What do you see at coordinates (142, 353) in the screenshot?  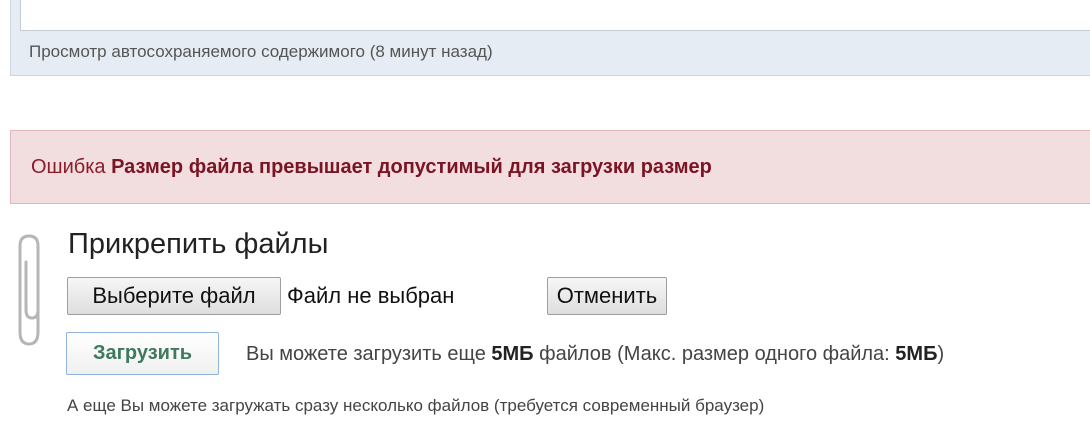 I see `upload-button: Загрузить` at bounding box center [142, 353].